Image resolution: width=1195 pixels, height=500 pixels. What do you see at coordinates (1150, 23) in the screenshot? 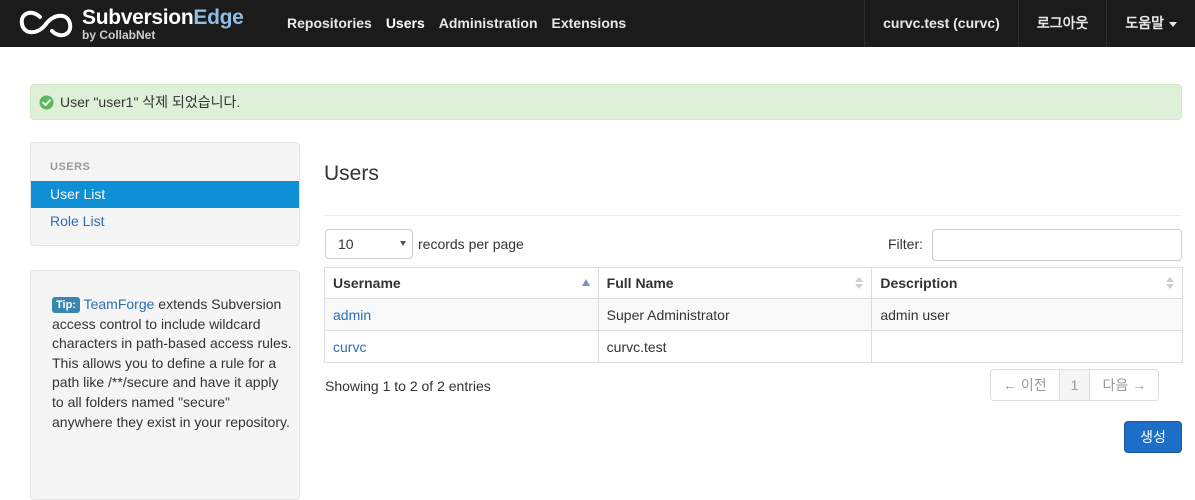
I see `help-menu: 도움말` at bounding box center [1150, 23].